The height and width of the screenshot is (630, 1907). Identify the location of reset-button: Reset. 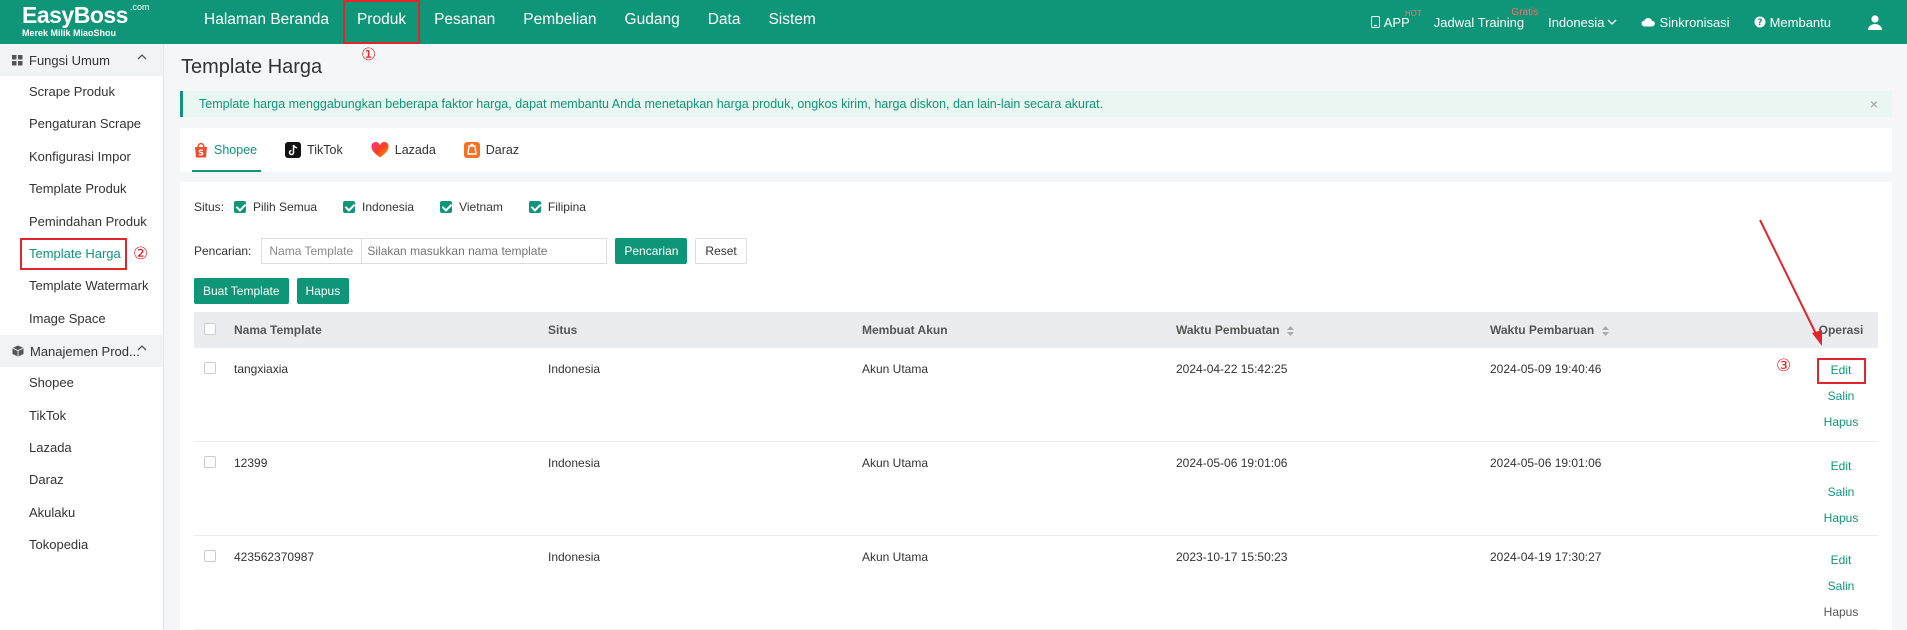
(721, 251).